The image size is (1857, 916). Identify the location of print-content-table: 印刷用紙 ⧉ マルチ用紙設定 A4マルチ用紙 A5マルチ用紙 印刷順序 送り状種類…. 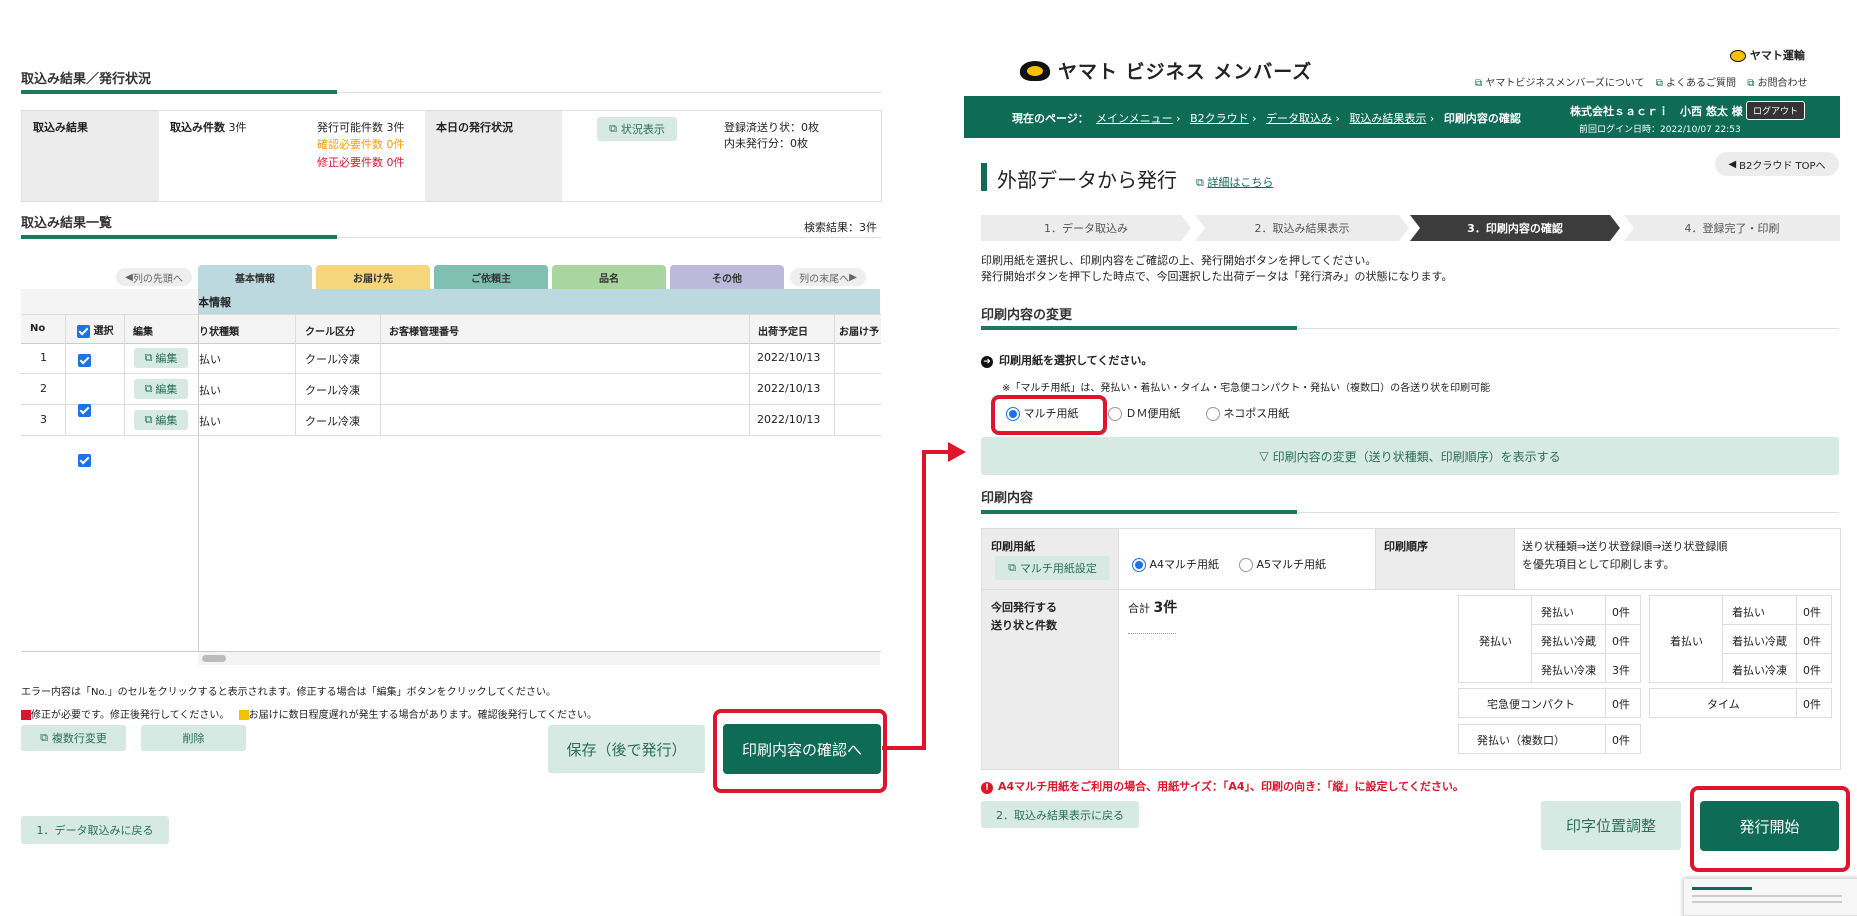
(1411, 649).